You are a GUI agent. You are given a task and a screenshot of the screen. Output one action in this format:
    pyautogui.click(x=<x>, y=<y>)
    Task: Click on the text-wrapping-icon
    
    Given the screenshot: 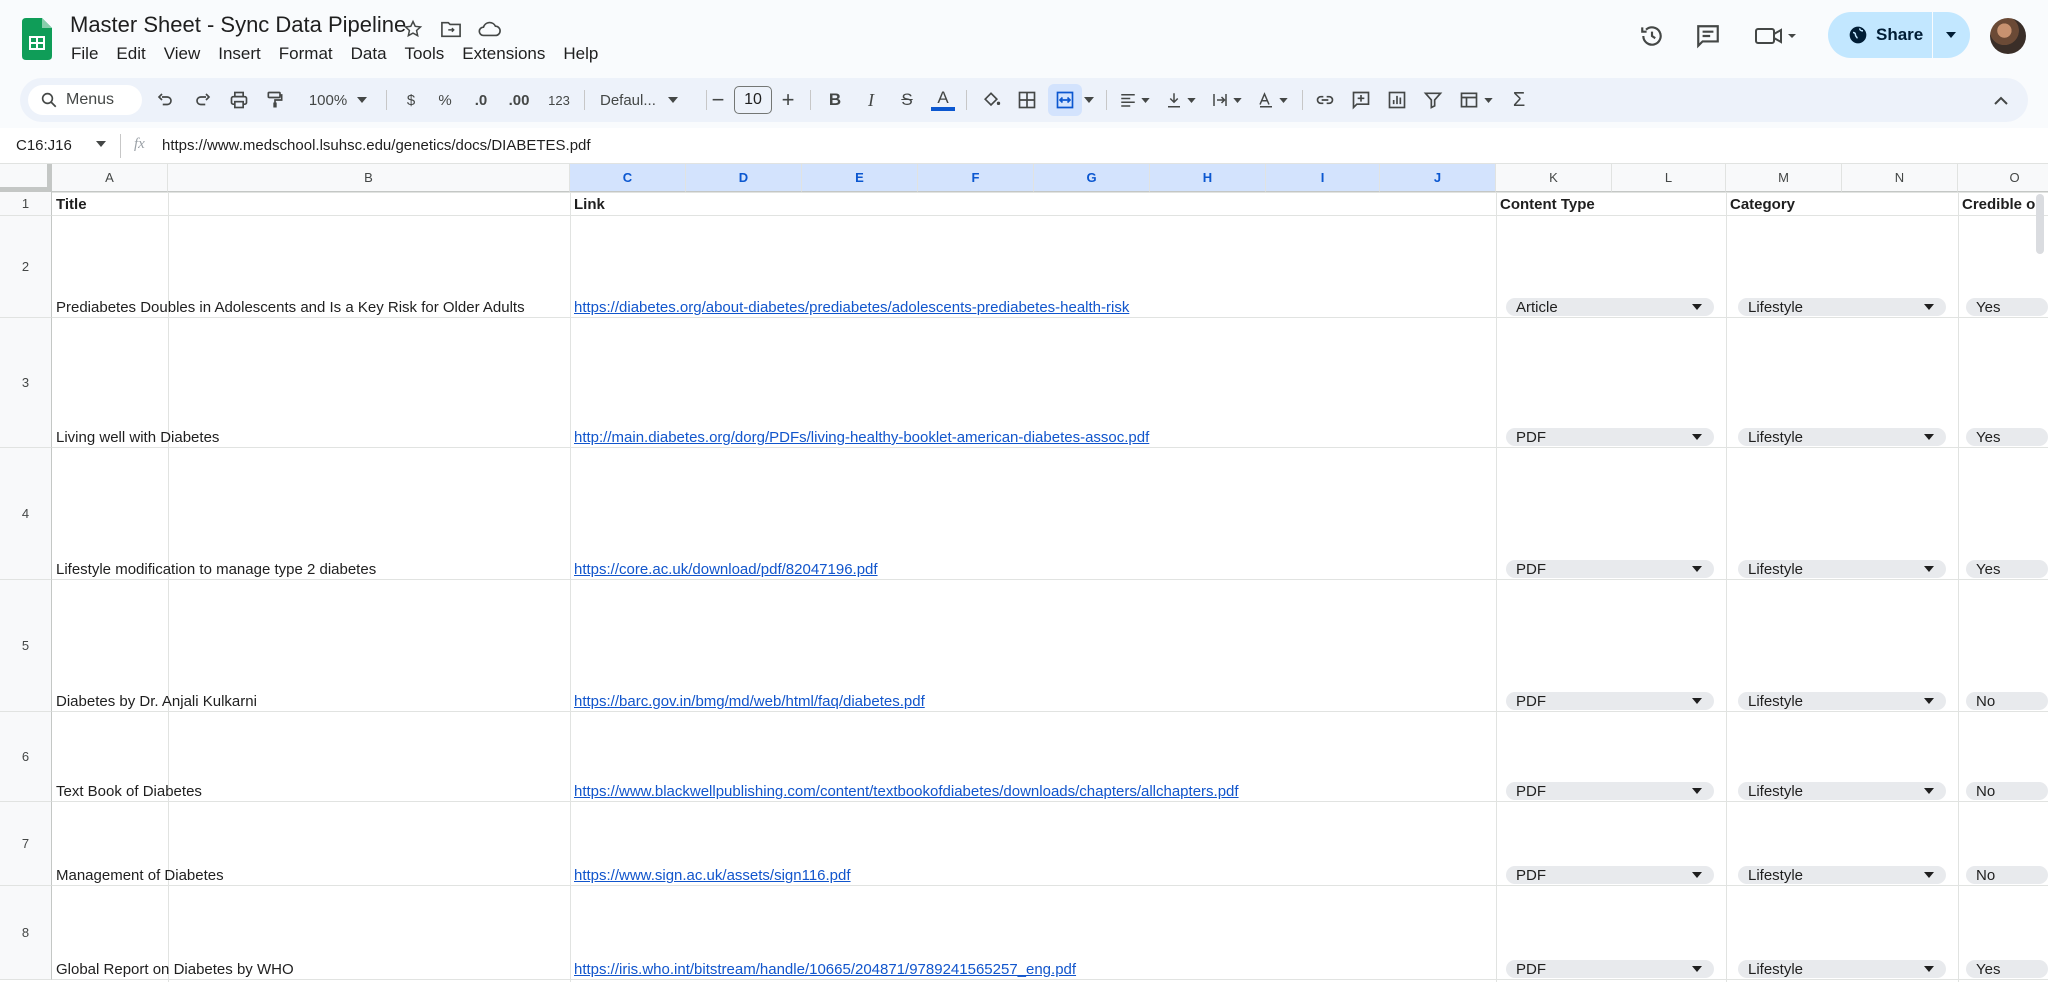 What is the action you would take?
    pyautogui.click(x=1226, y=100)
    